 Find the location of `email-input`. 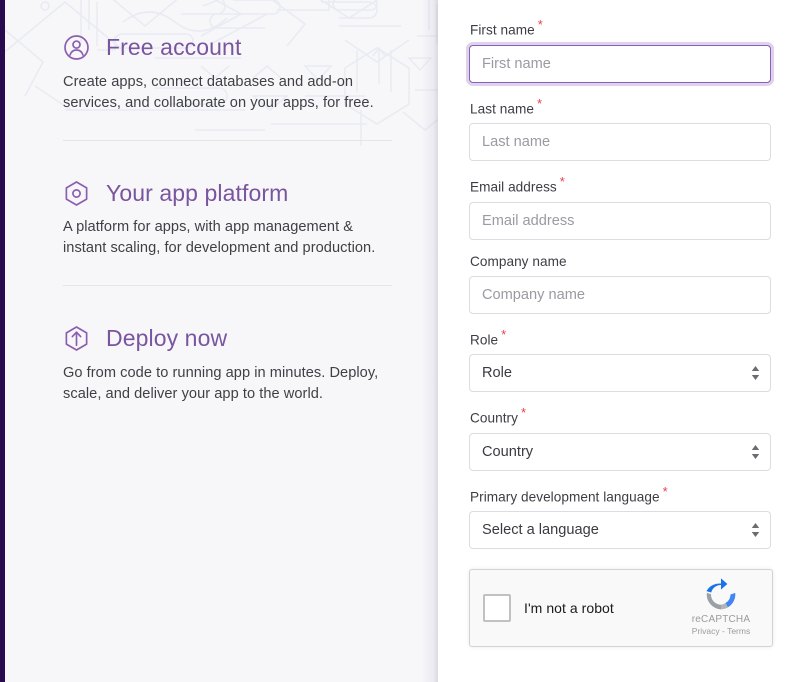

email-input is located at coordinates (620, 220).